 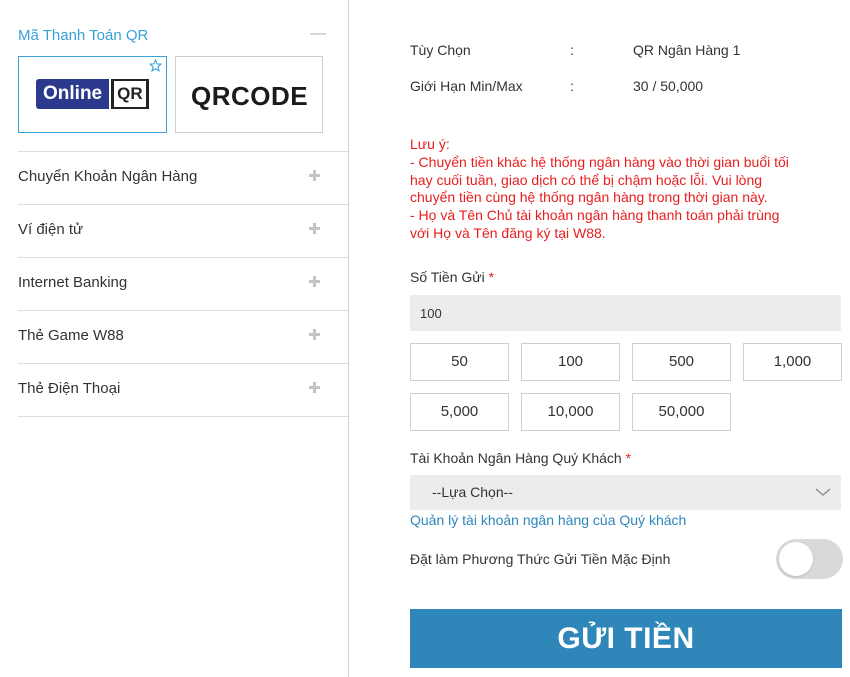 I want to click on note-line: Lưu ý:, so click(x=430, y=144).